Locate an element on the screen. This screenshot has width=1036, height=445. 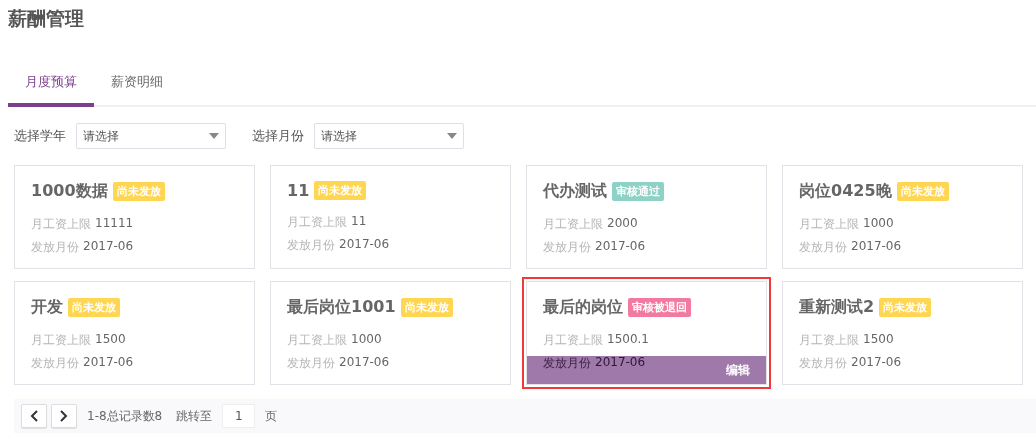
previous-button is located at coordinates (34, 416).